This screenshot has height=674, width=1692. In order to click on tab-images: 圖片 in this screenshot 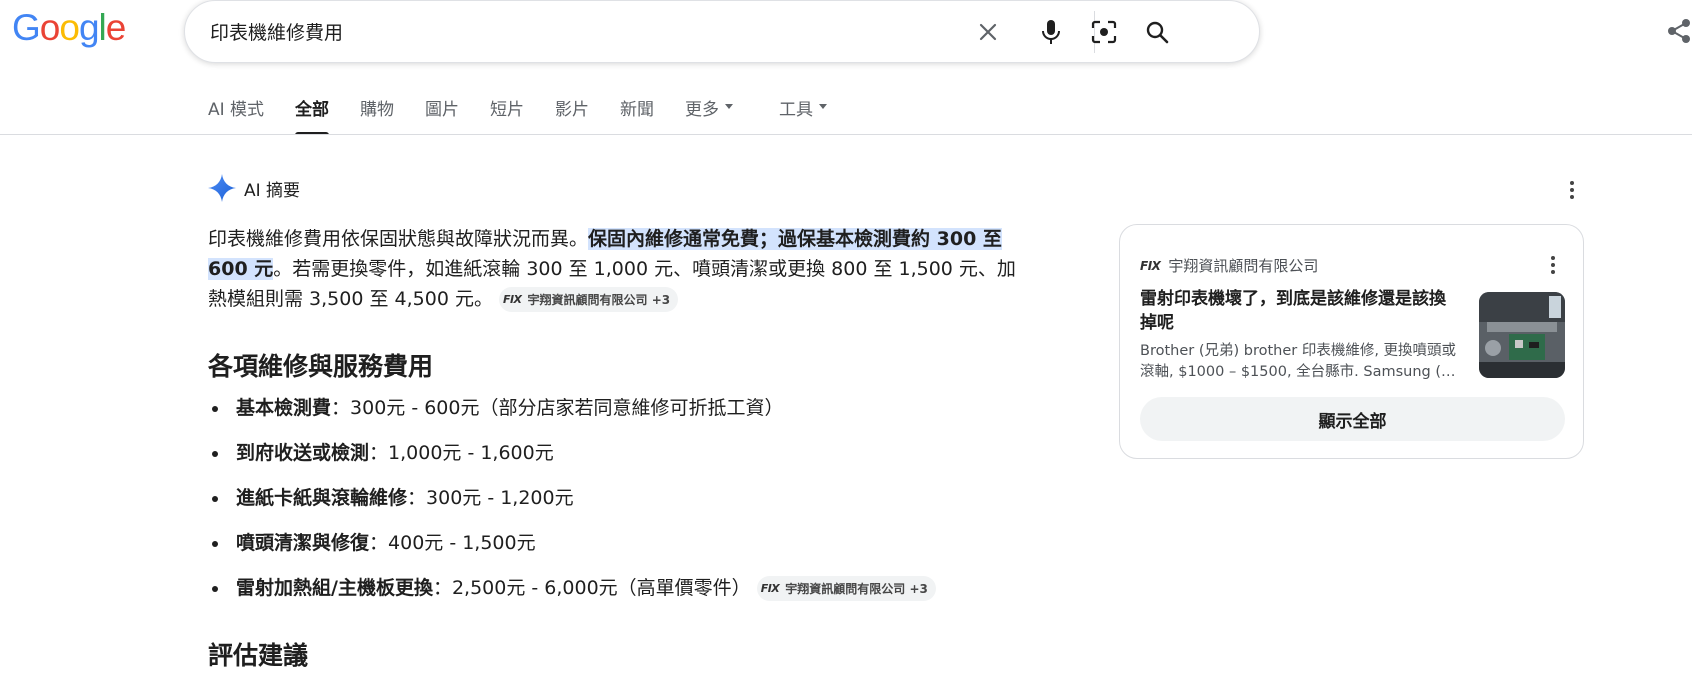, I will do `click(442, 115)`.